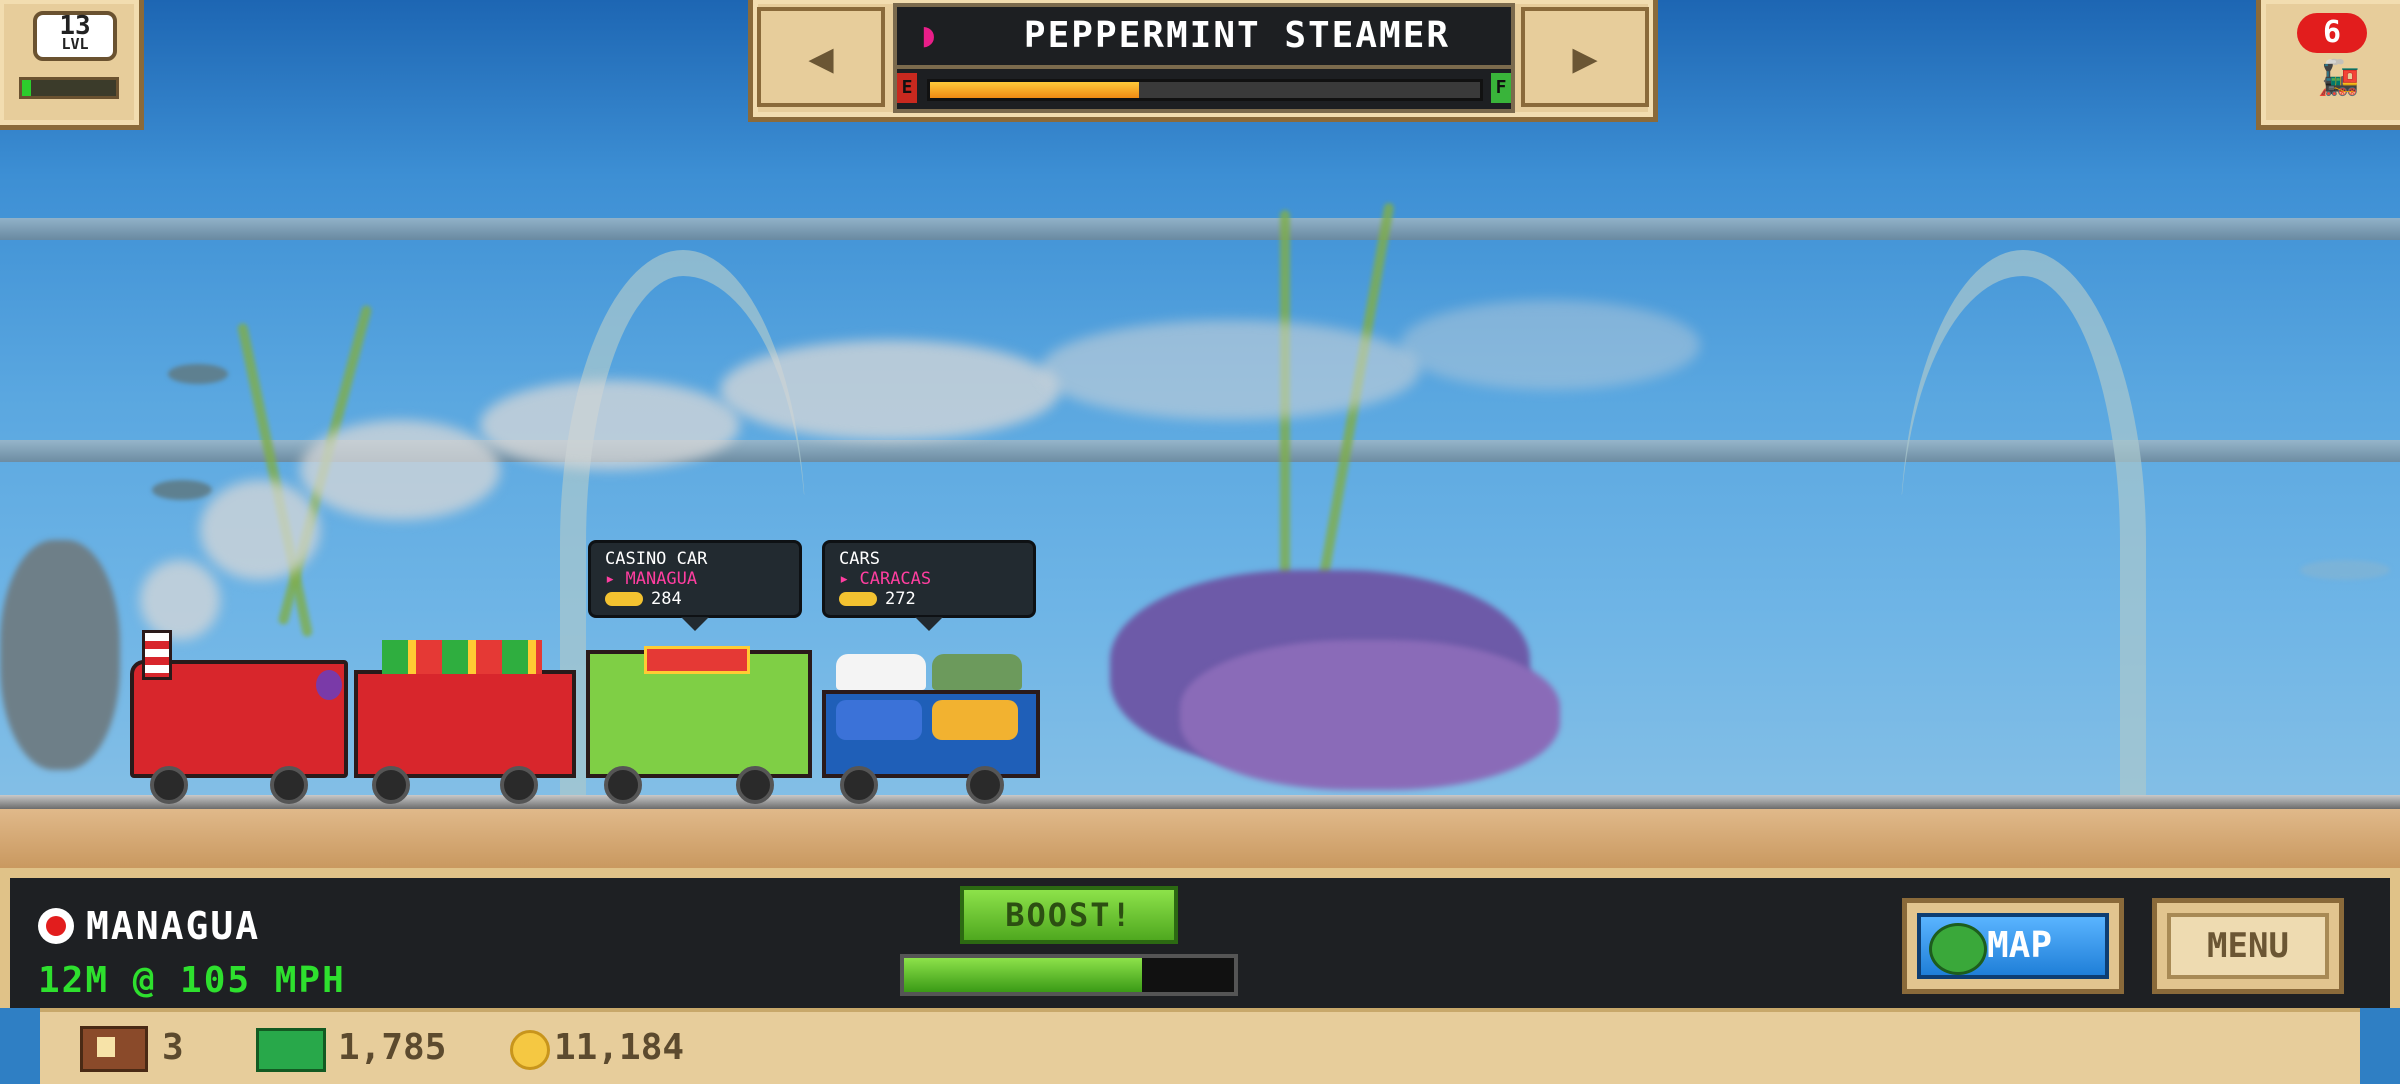 This screenshot has height=1084, width=2400. What do you see at coordinates (1069, 915) in the screenshot?
I see `boost-button: BOOST!` at bounding box center [1069, 915].